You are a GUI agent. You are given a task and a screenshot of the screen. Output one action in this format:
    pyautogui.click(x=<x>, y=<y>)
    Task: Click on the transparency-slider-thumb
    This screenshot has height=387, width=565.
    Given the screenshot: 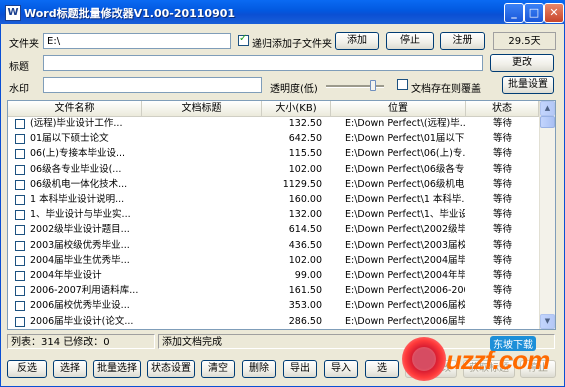 What is the action you would take?
    pyautogui.click(x=373, y=85)
    